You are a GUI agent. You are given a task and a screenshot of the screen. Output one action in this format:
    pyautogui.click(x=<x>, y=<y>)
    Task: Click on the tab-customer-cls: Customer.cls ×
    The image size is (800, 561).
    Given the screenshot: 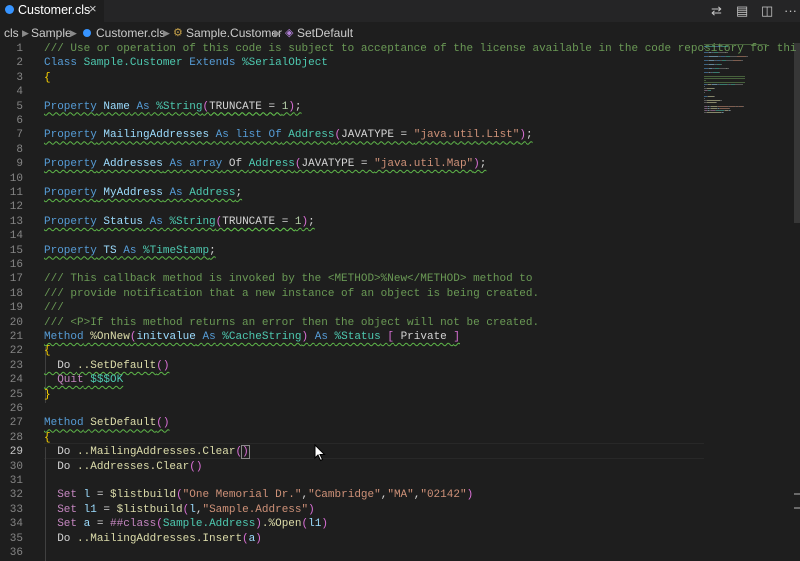 What is the action you would take?
    pyautogui.click(x=52, y=11)
    